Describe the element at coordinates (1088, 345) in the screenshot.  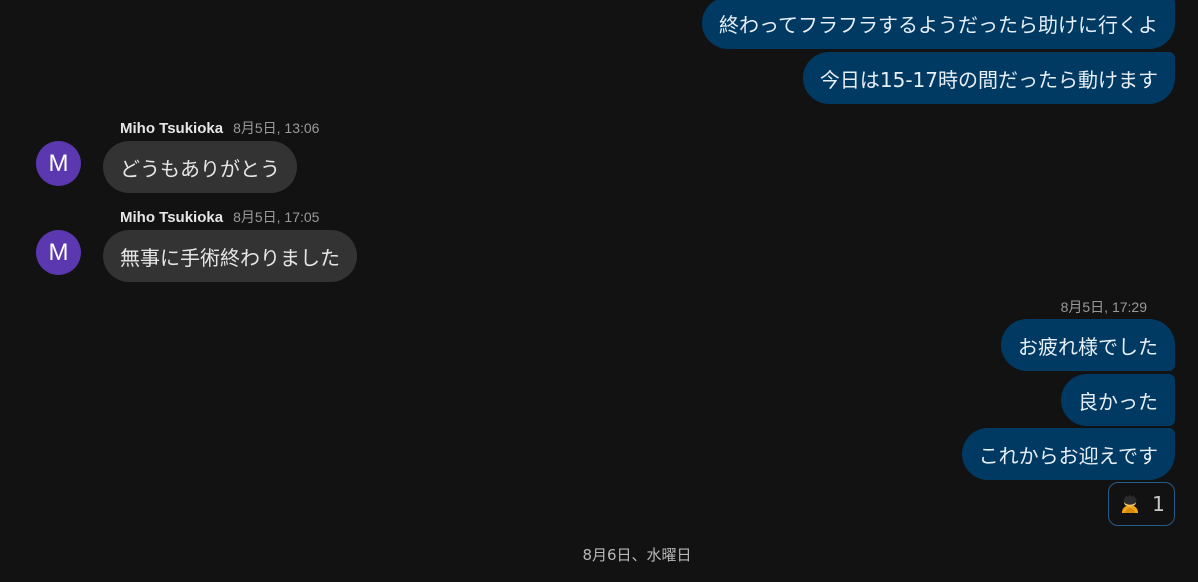
I see `outgoing-message: お疲れ様でした` at that location.